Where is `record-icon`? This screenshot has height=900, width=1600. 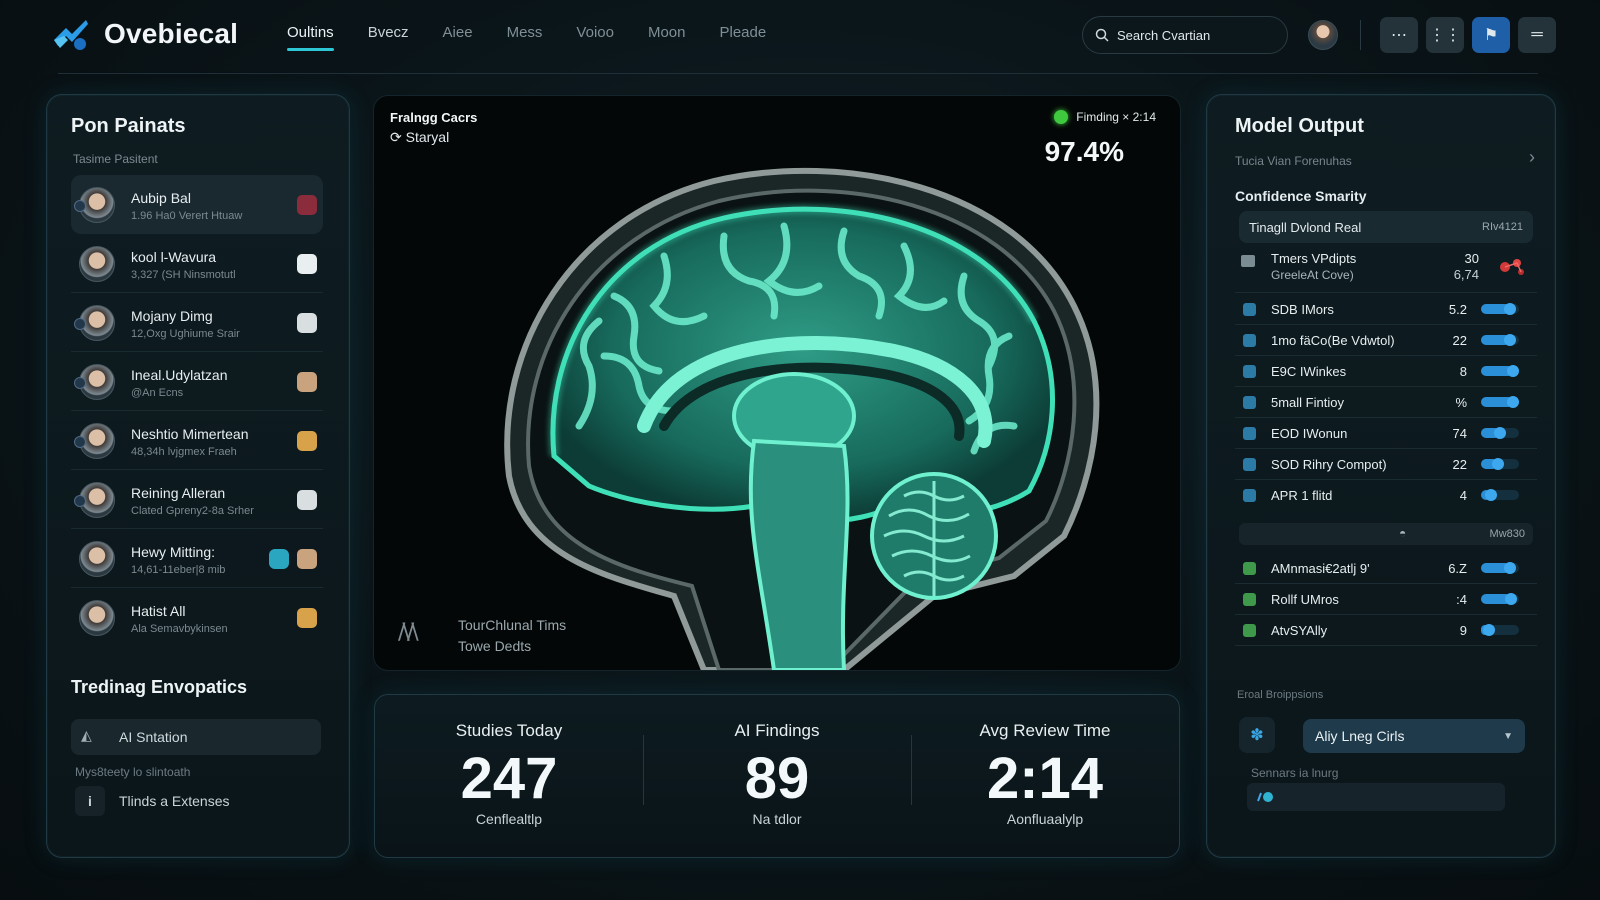 record-icon is located at coordinates (307, 205).